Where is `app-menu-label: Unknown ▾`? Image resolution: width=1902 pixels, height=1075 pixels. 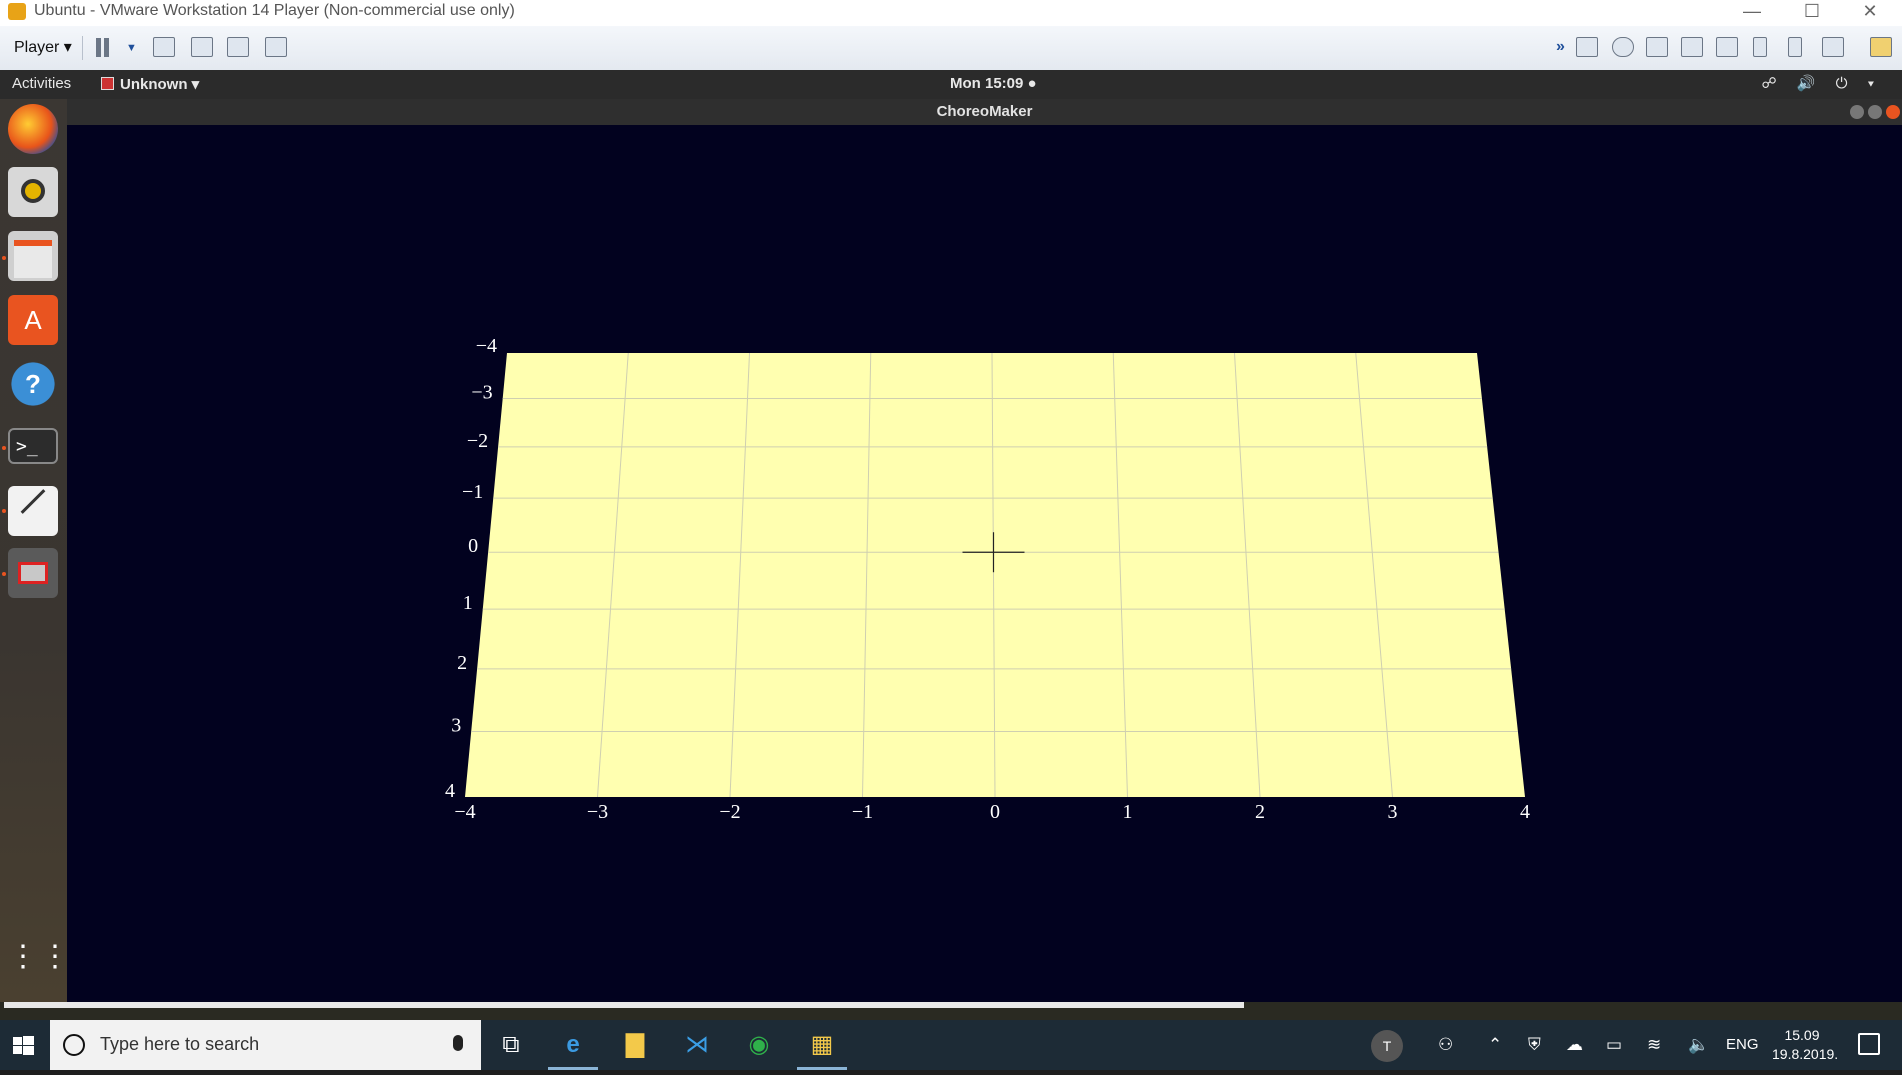 app-menu-label: Unknown ▾ is located at coordinates (160, 84).